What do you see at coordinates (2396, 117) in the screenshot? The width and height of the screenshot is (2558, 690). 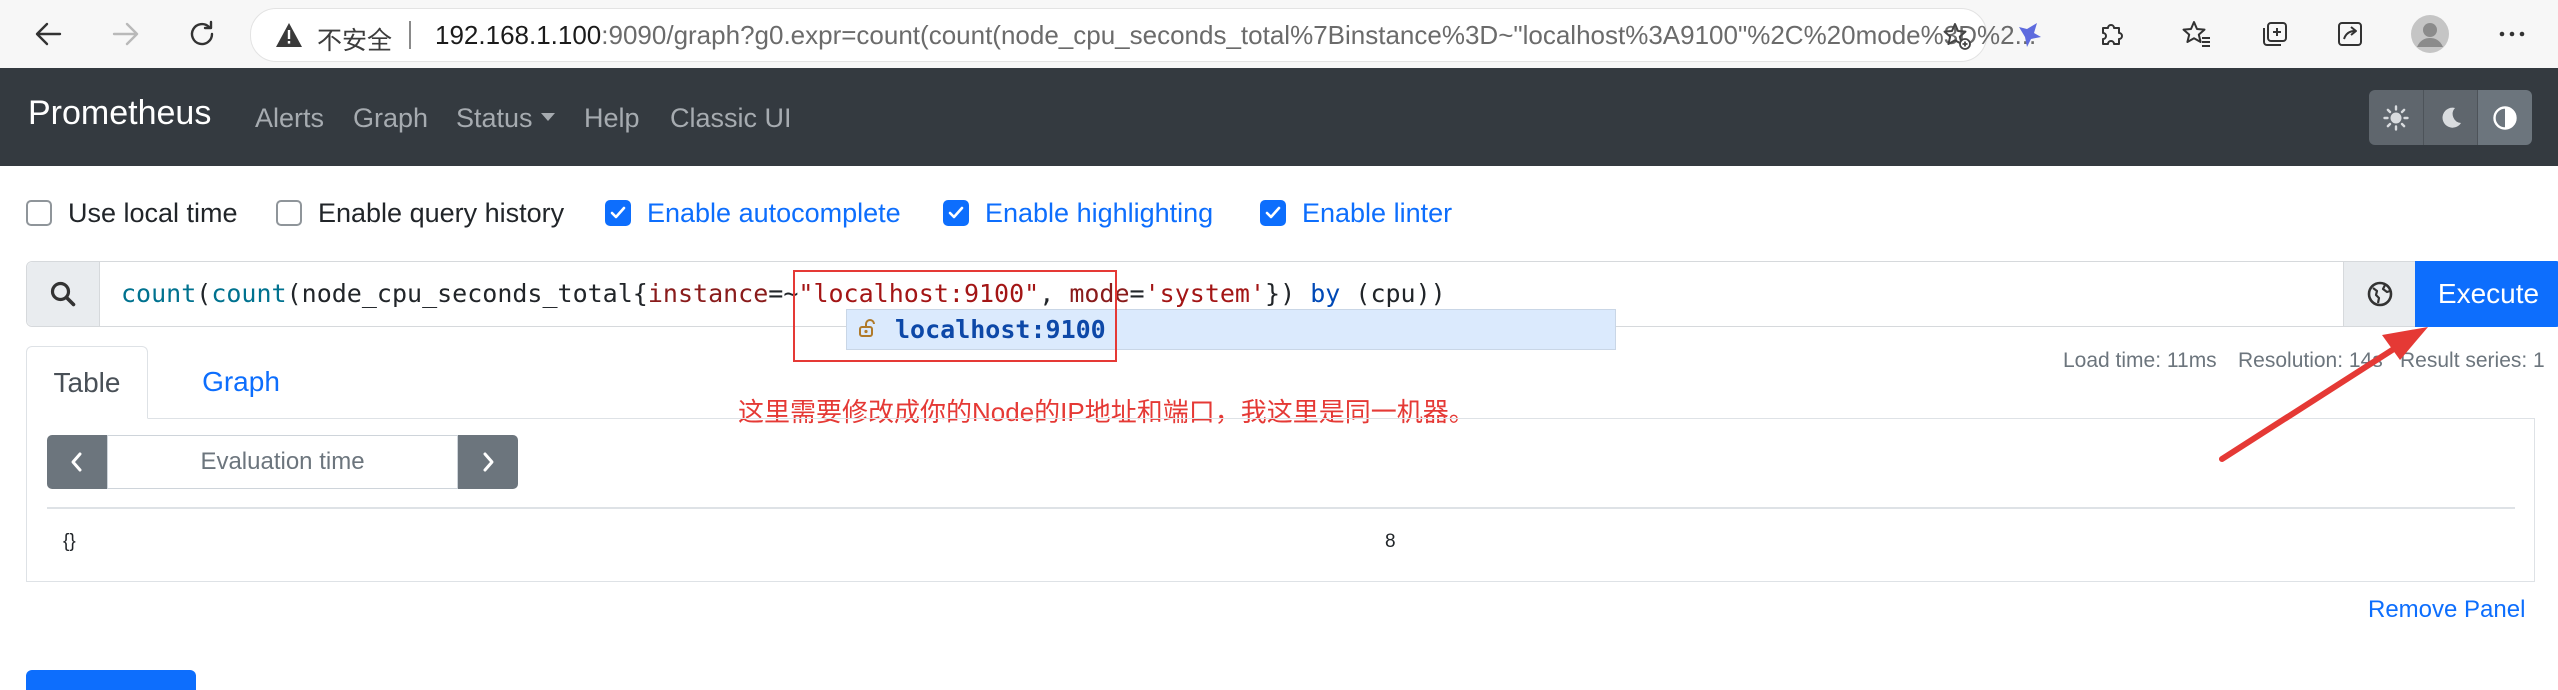 I see `sun-icon` at bounding box center [2396, 117].